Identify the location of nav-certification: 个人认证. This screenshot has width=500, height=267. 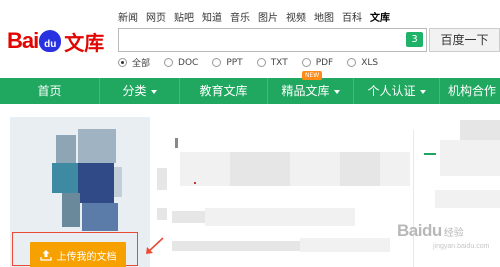
(397, 91).